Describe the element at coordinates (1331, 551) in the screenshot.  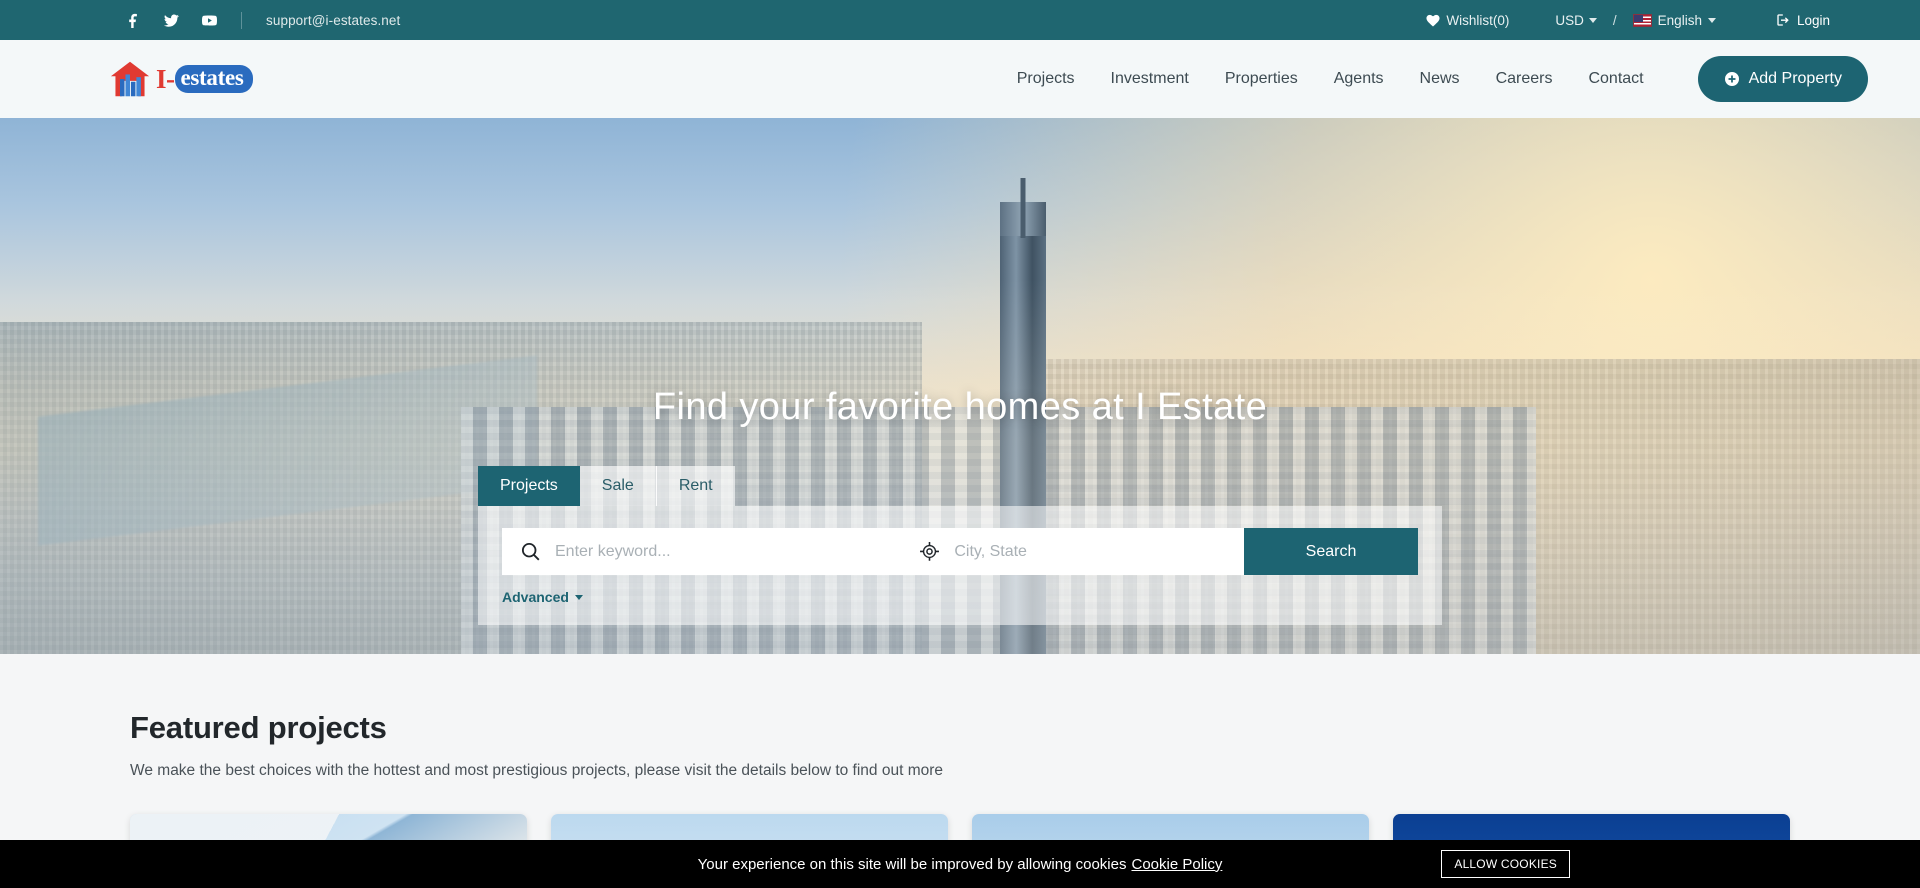
I see `search-submit-button: Search` at that location.